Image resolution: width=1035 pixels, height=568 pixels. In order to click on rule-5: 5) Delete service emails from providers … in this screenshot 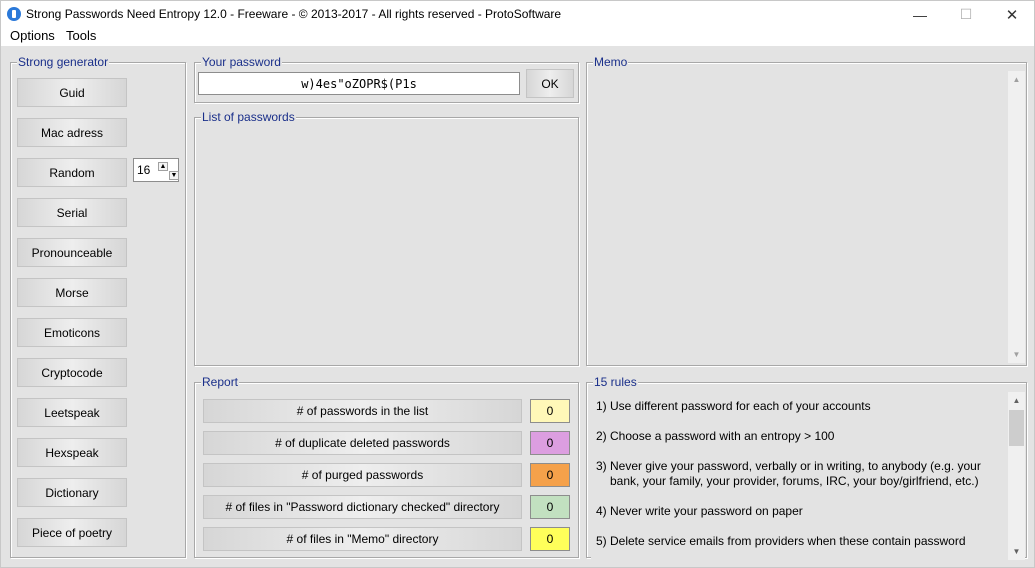, I will do `click(781, 541)`.